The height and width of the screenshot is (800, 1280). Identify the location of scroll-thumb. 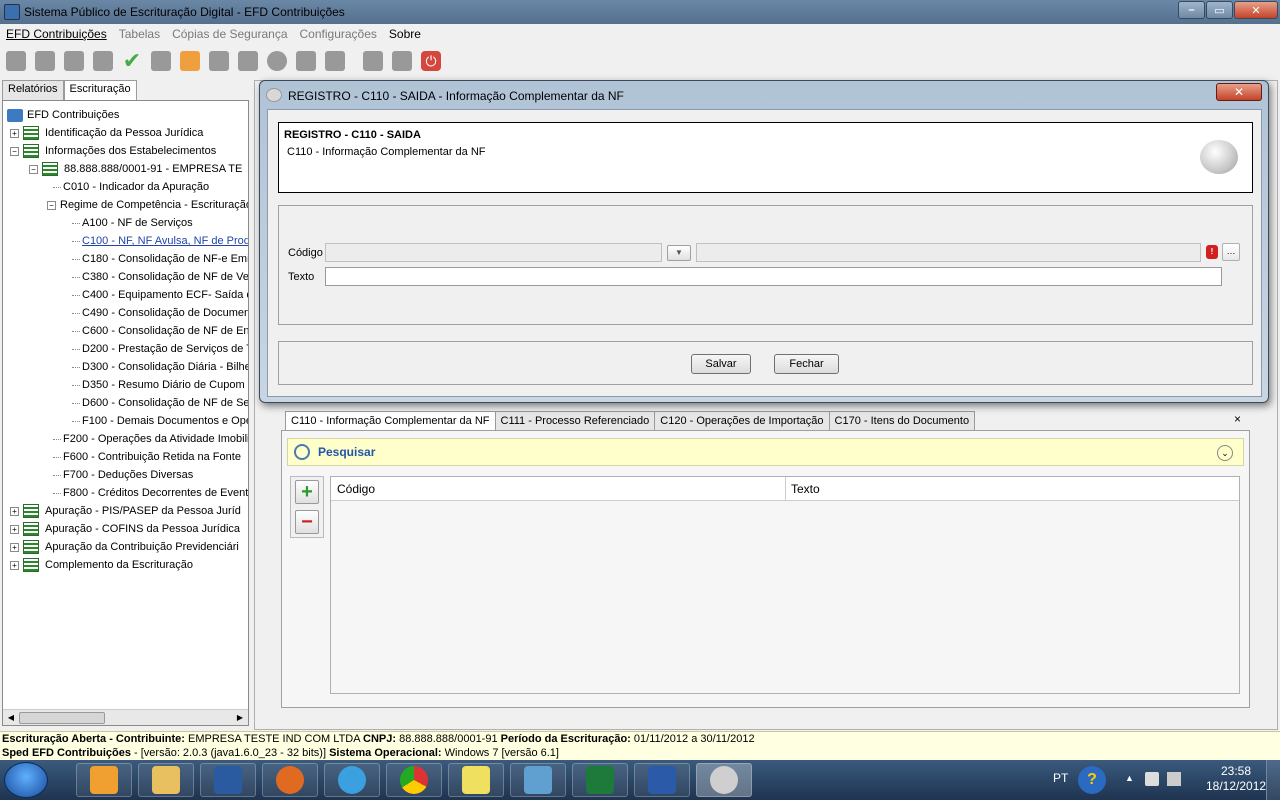
(62, 718).